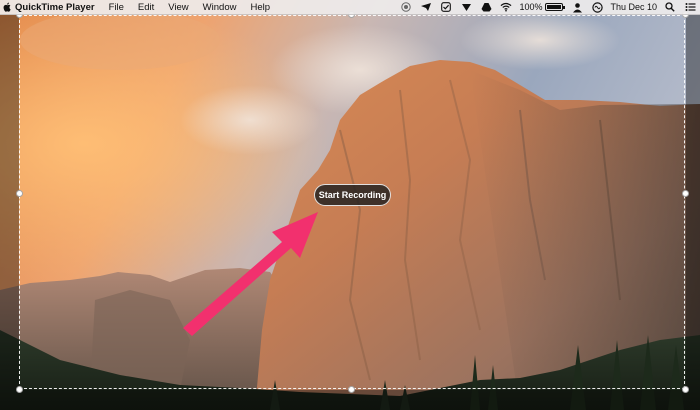 This screenshot has height=410, width=700. I want to click on menu-edit: Edit, so click(146, 7).